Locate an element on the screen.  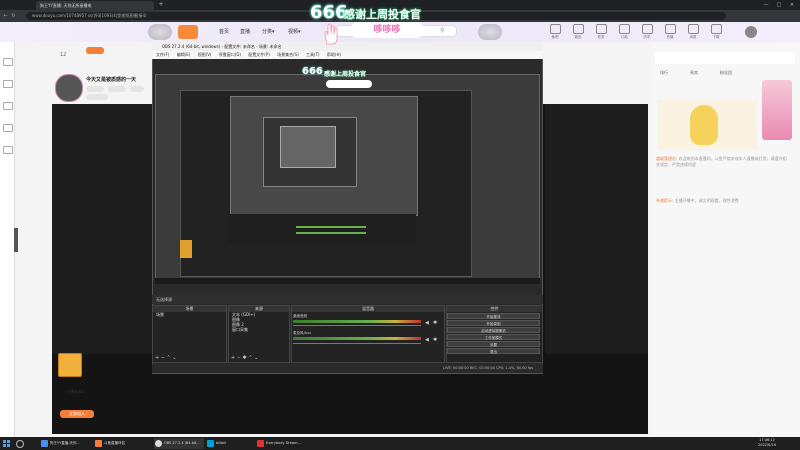
preview-nested-mixer is located at coordinates (322, 229).